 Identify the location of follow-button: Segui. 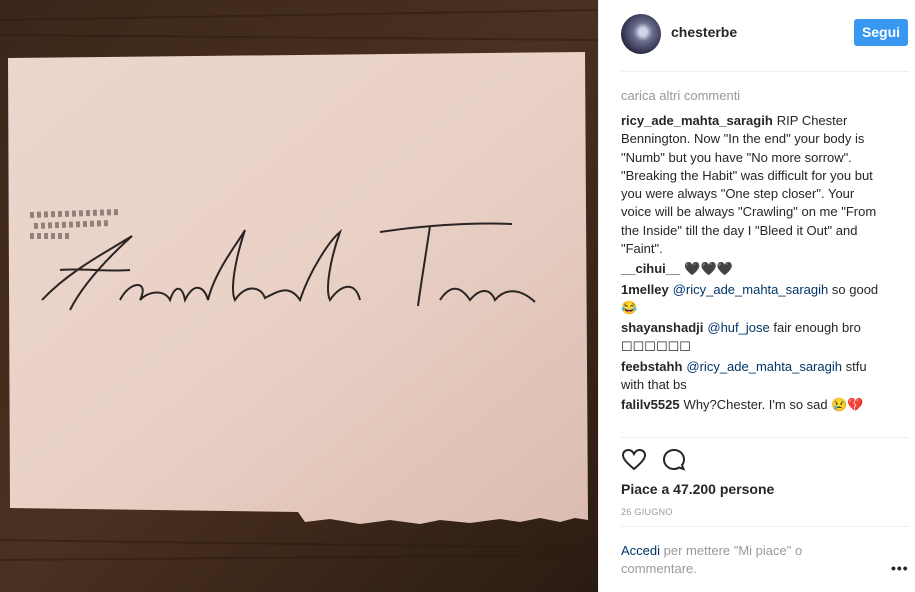
(881, 32).